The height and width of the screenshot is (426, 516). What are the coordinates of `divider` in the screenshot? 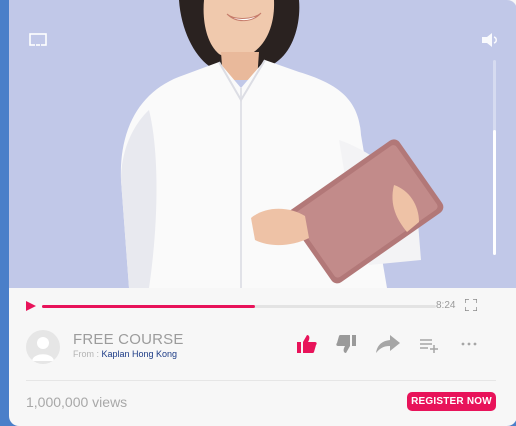 It's located at (261, 380).